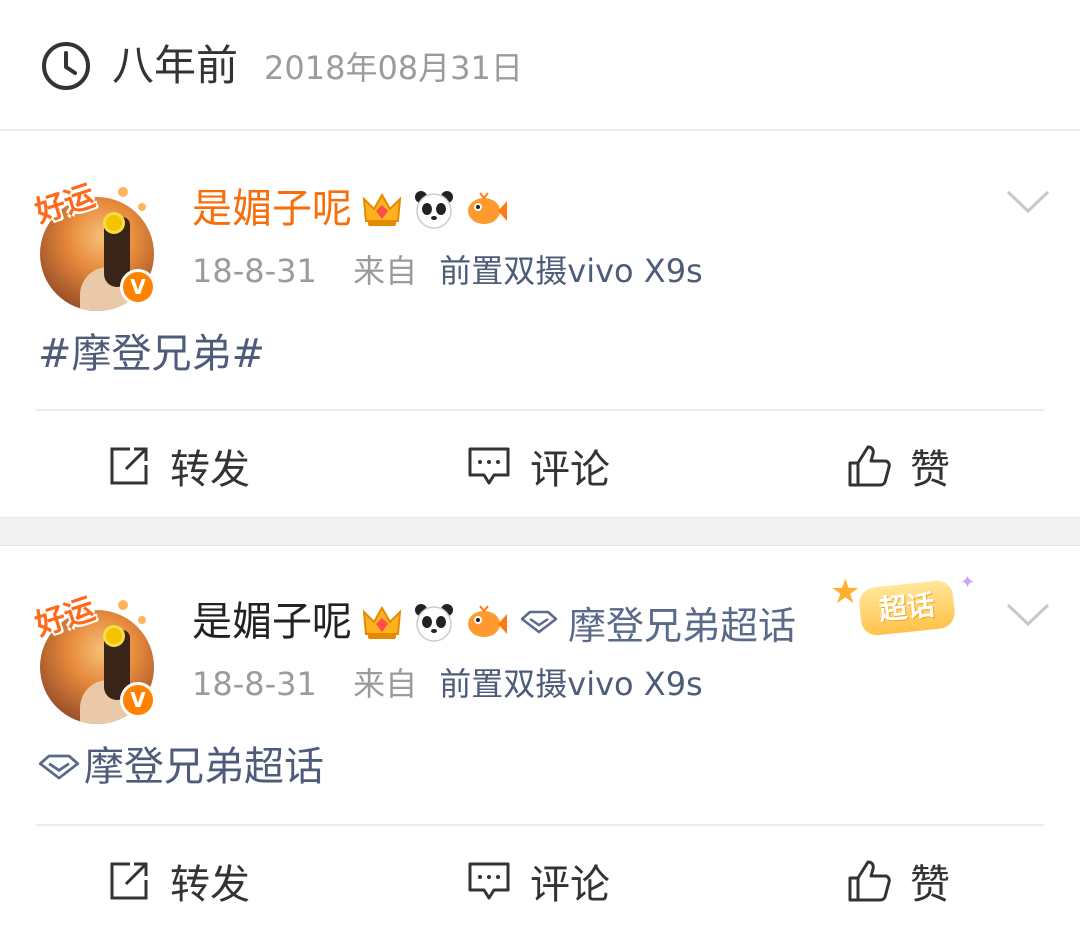 The image size is (1080, 932). I want to click on supertopic-badge: ★ 超话 ✦, so click(910, 612).